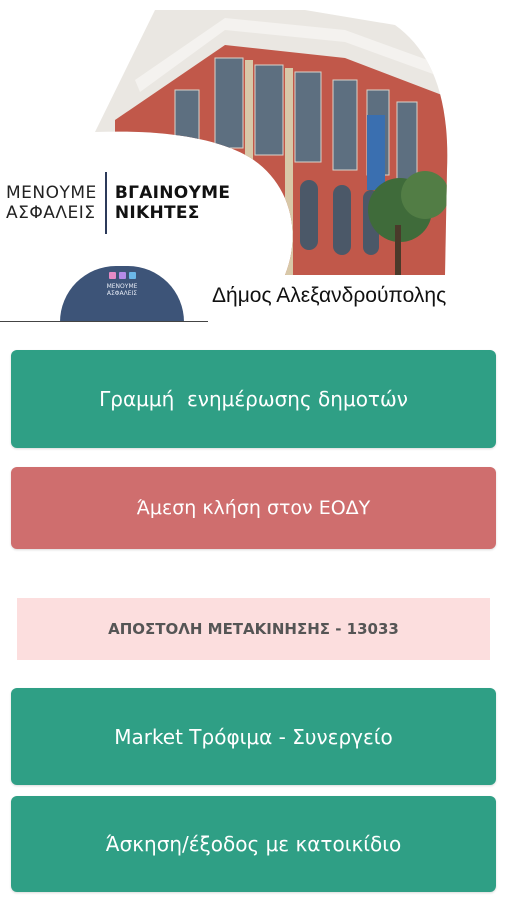 The width and height of the screenshot is (506, 900). Describe the element at coordinates (112, 275) in the screenshot. I see `check-icon` at that location.